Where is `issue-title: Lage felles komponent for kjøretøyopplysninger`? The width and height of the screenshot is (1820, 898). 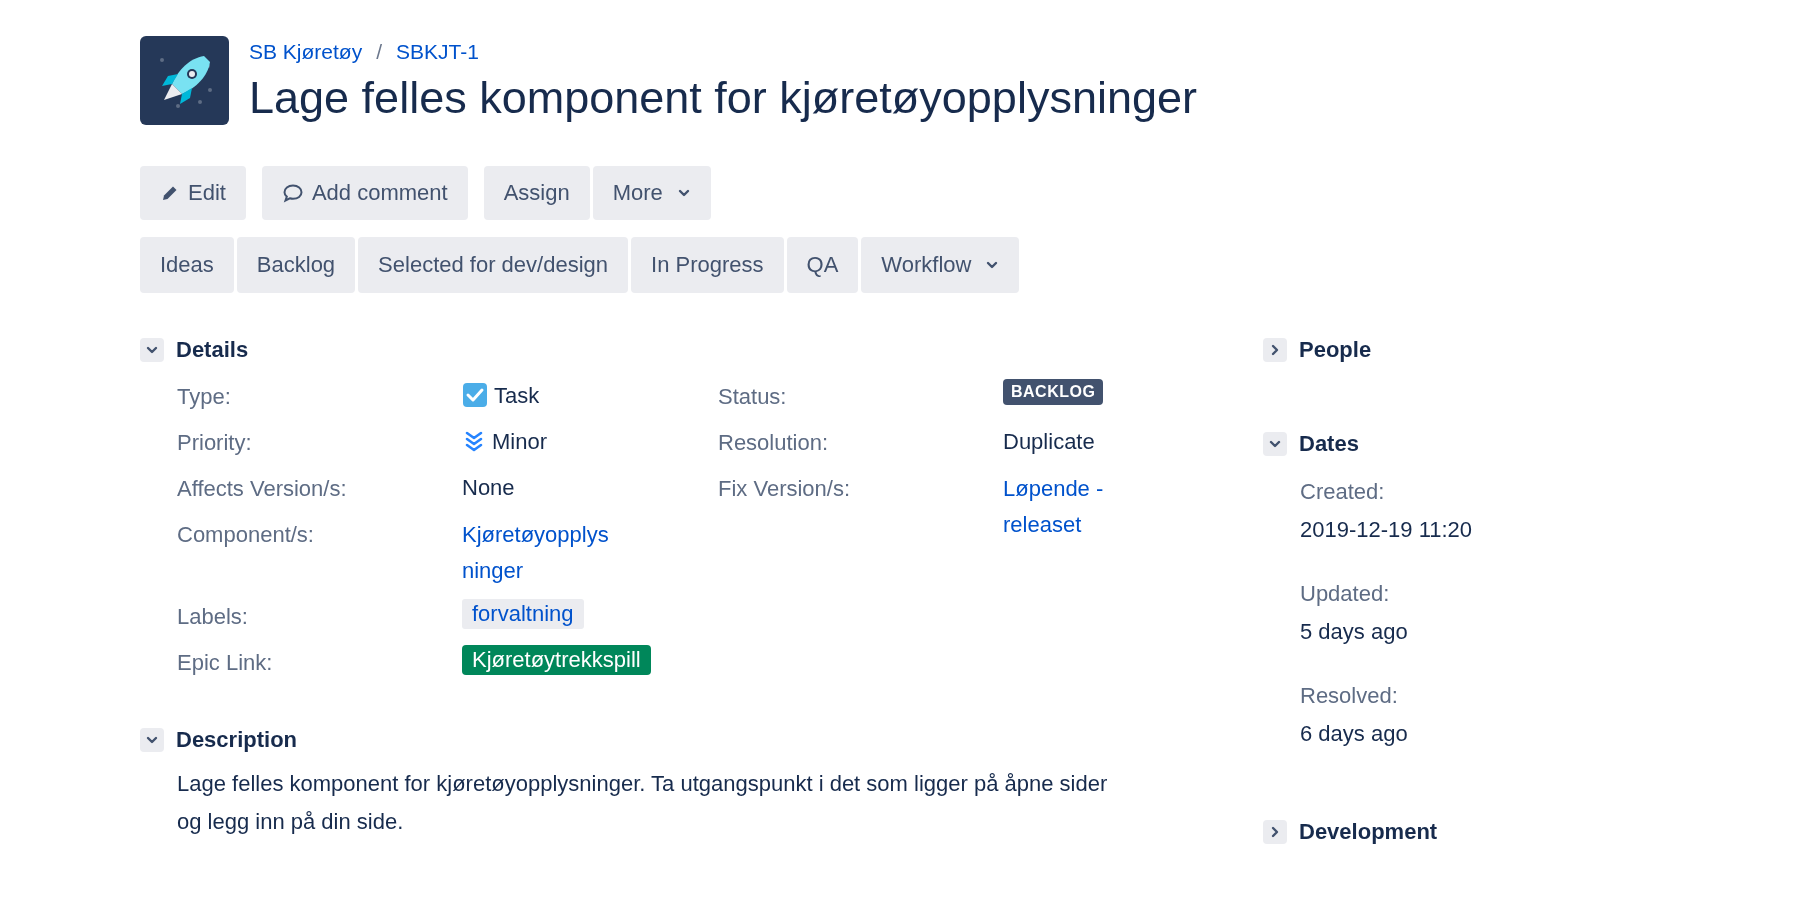 issue-title: Lage felles komponent for kjøretøyopplysninger is located at coordinates (723, 97).